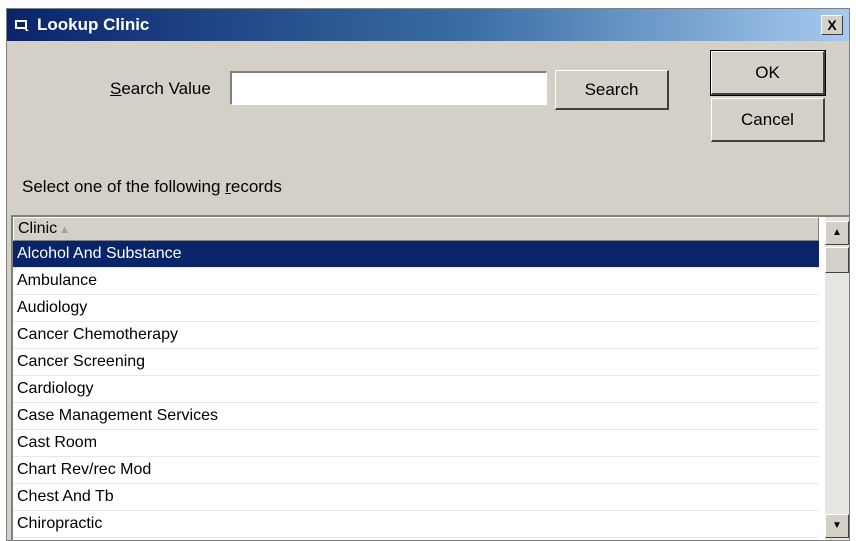 Image resolution: width=856 pixels, height=541 pixels. Describe the element at coordinates (22, 25) in the screenshot. I see `app-icon` at that location.